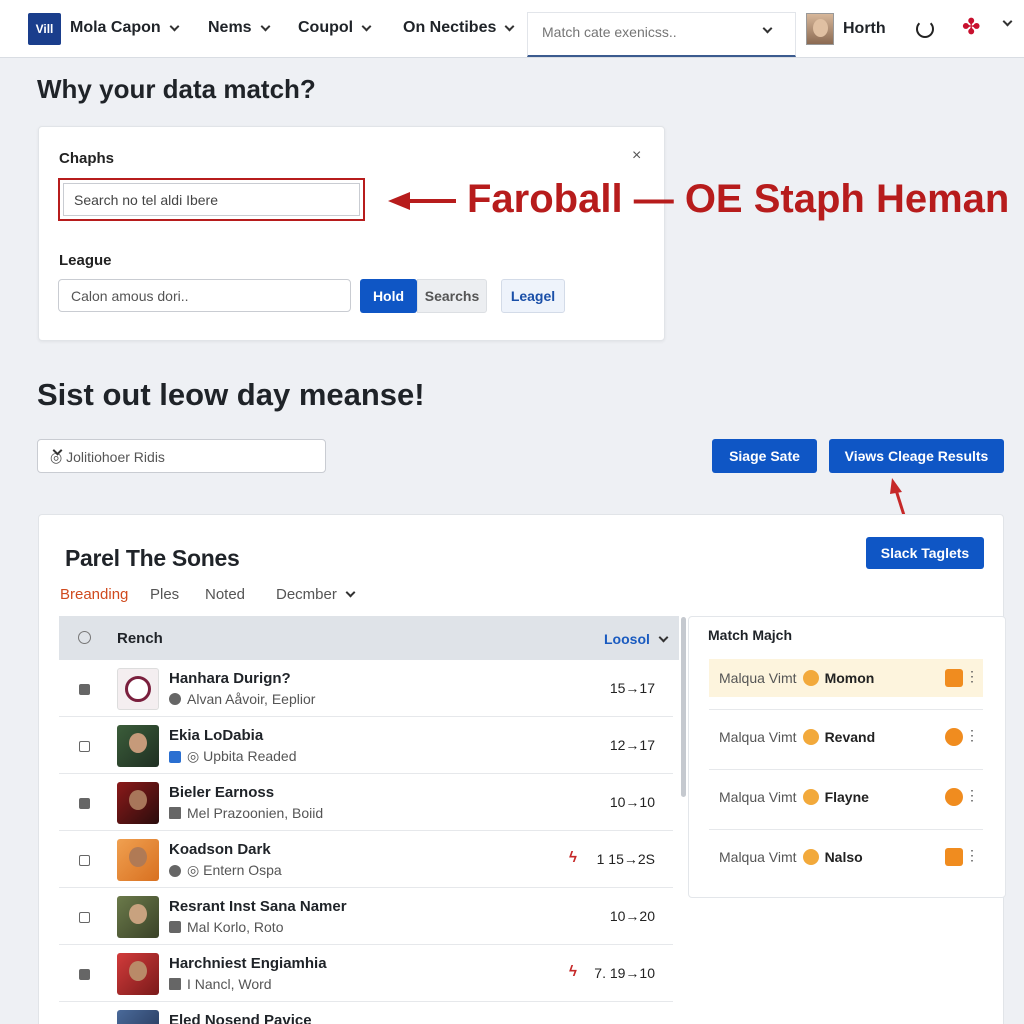 Image resolution: width=1024 pixels, height=1024 pixels. Describe the element at coordinates (925, 553) in the screenshot. I see `slack-button: Slack Taglets` at that location.